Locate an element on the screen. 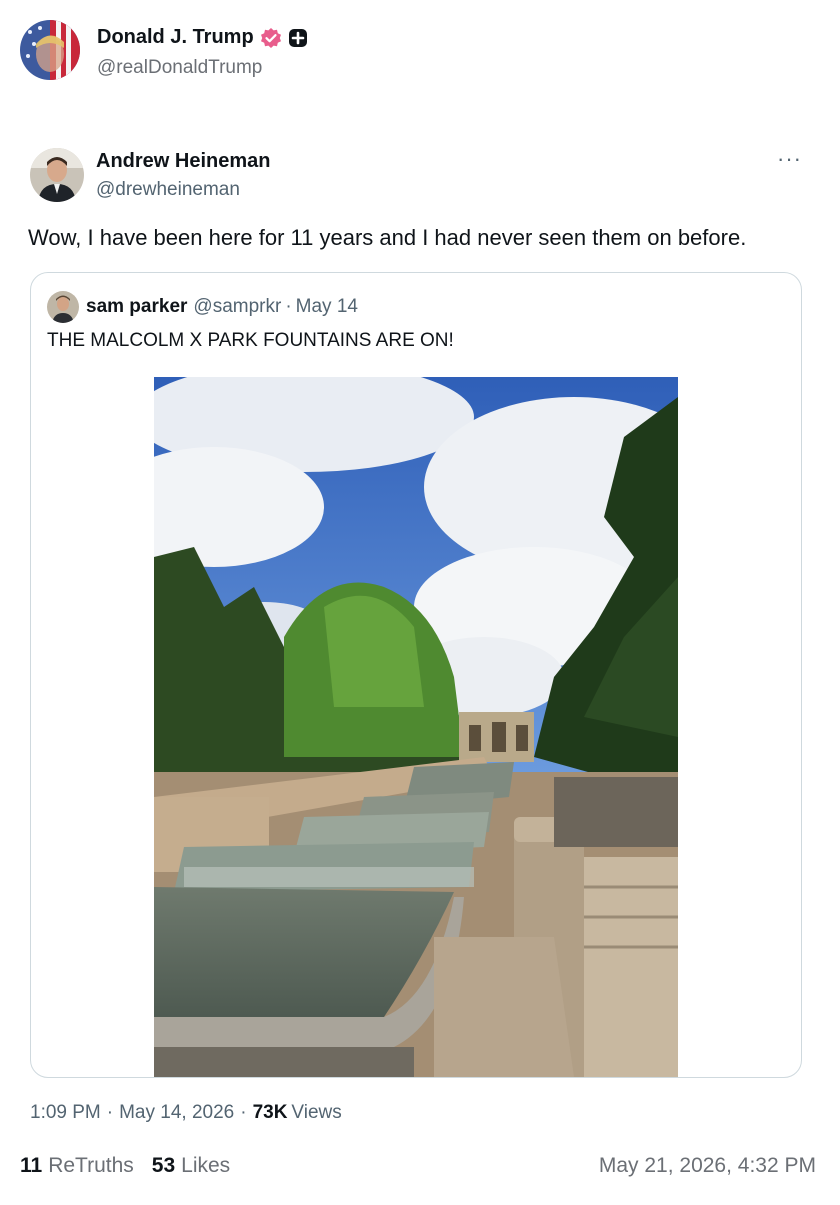  quoted-text: THE MALCOLM X PARK FOUNTAINS ARE ON! is located at coordinates (250, 340).